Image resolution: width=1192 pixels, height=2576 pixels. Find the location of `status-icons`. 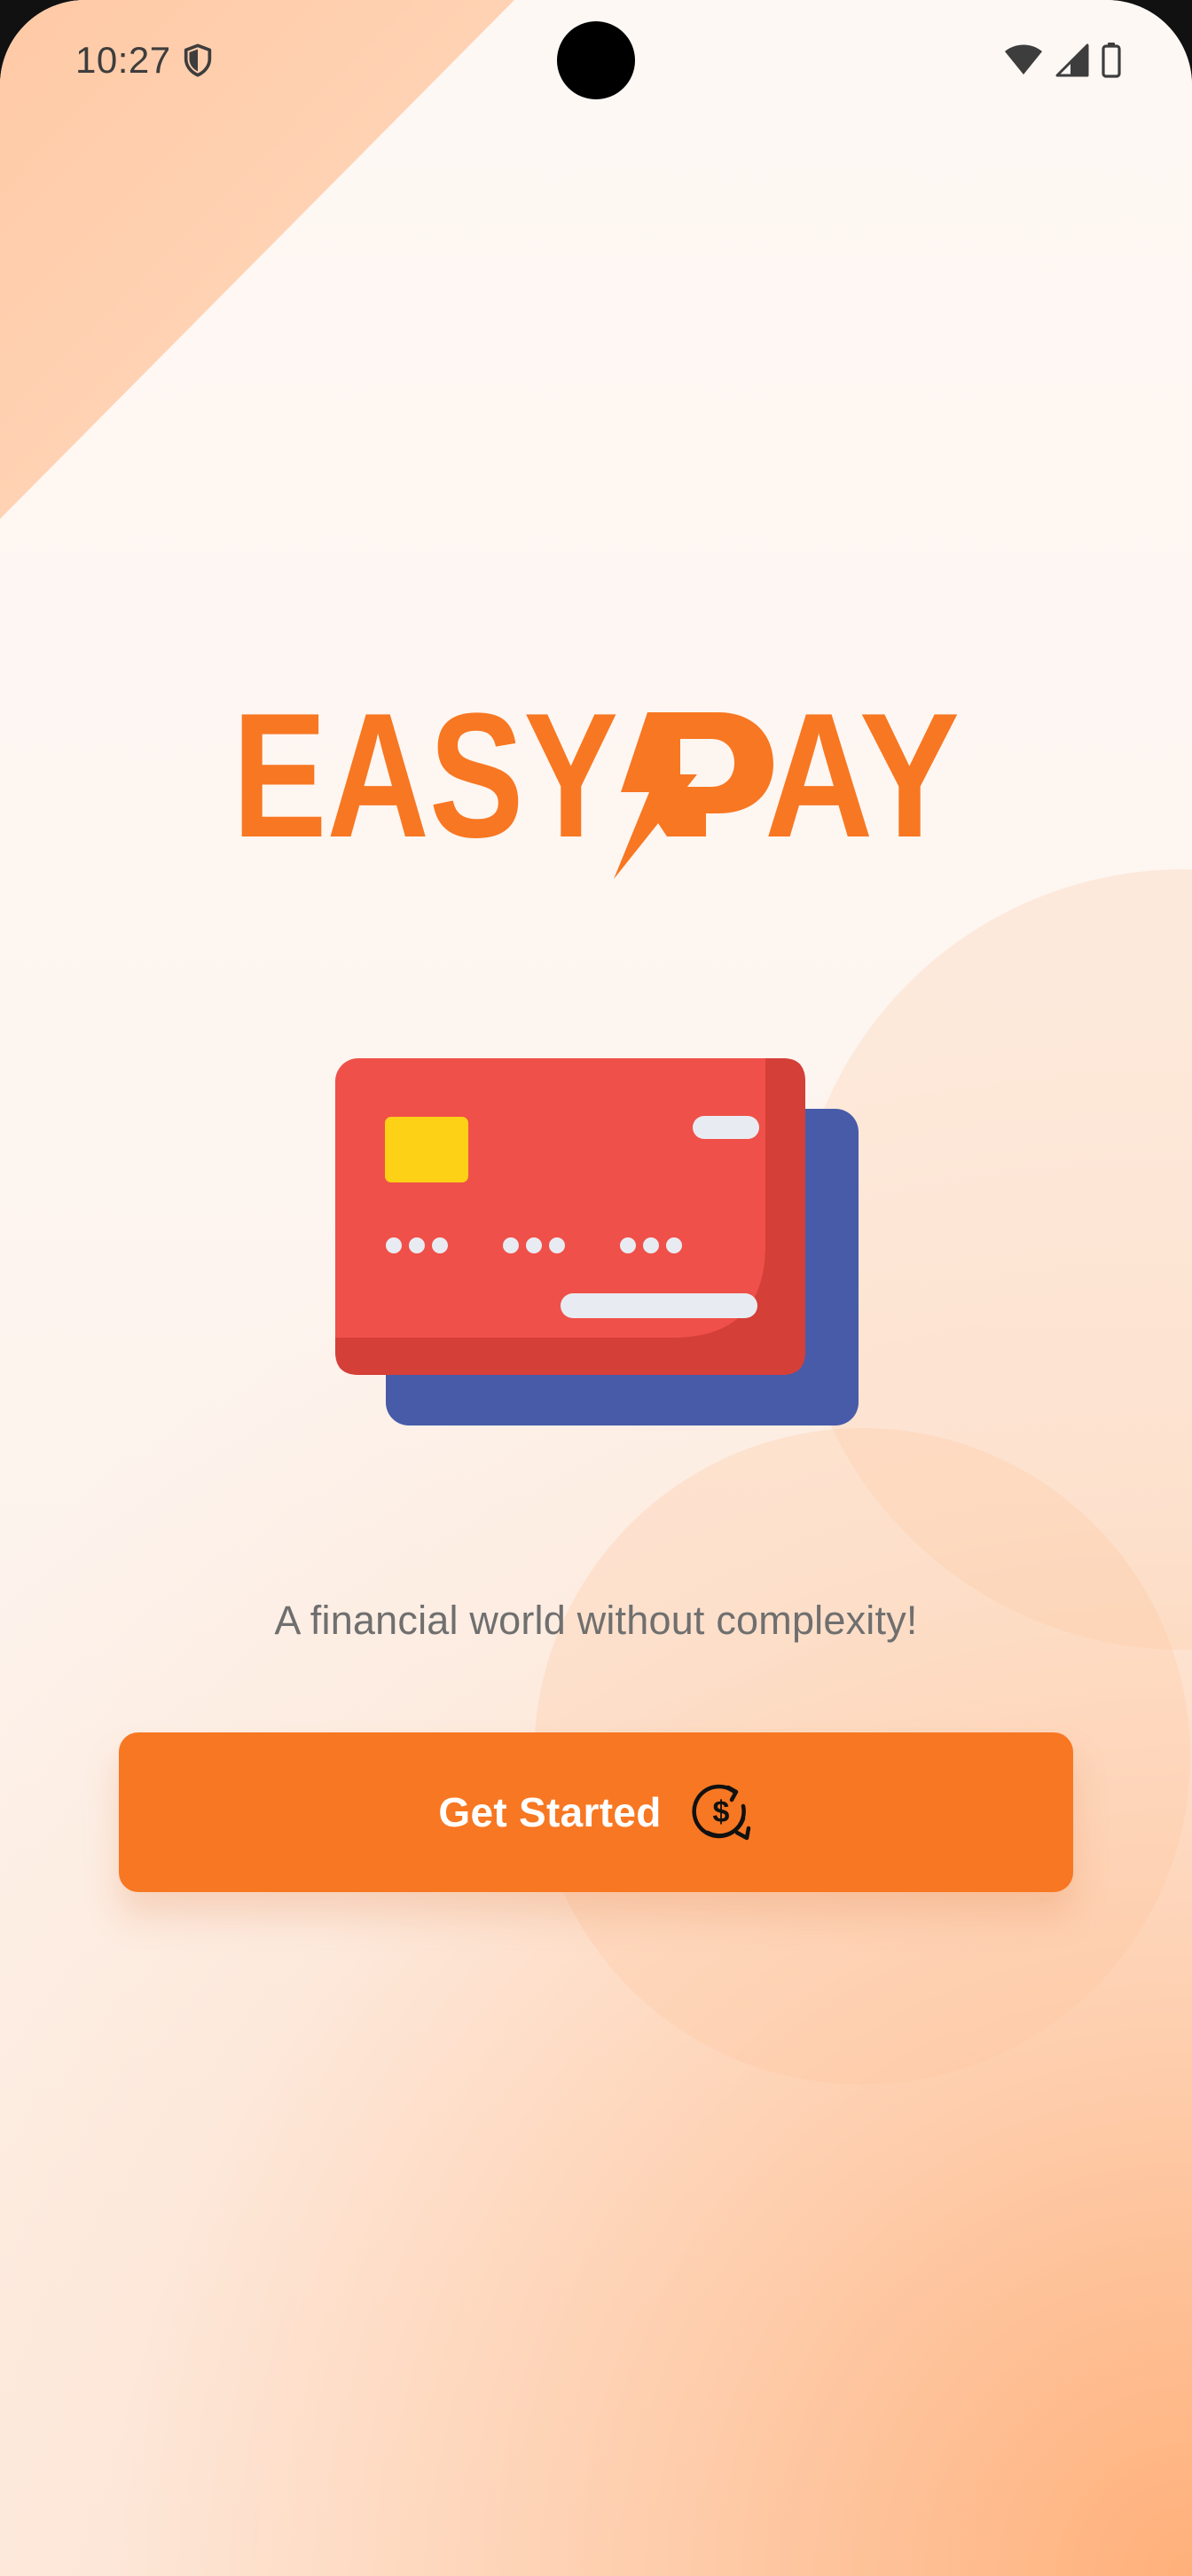

status-icons is located at coordinates (1062, 60).